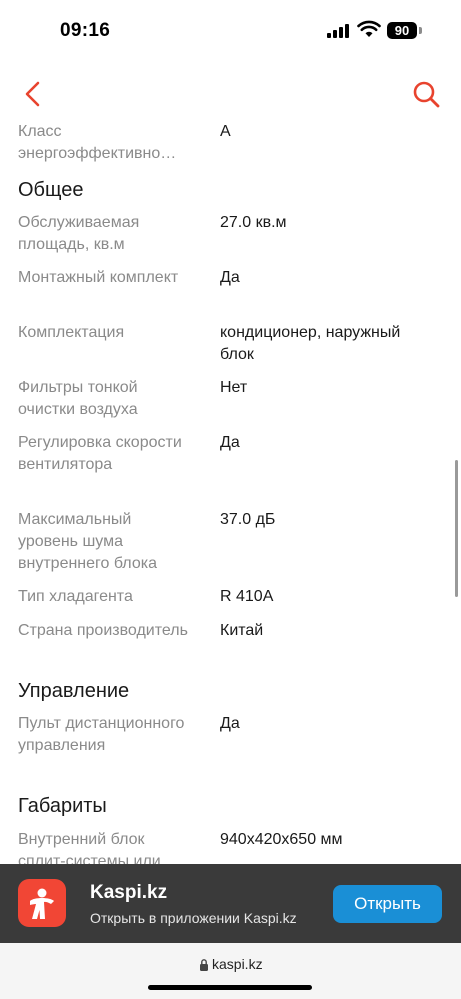 The width and height of the screenshot is (461, 999). Describe the element at coordinates (71, 332) in the screenshot. I see `spec-label: Комплектация` at that location.